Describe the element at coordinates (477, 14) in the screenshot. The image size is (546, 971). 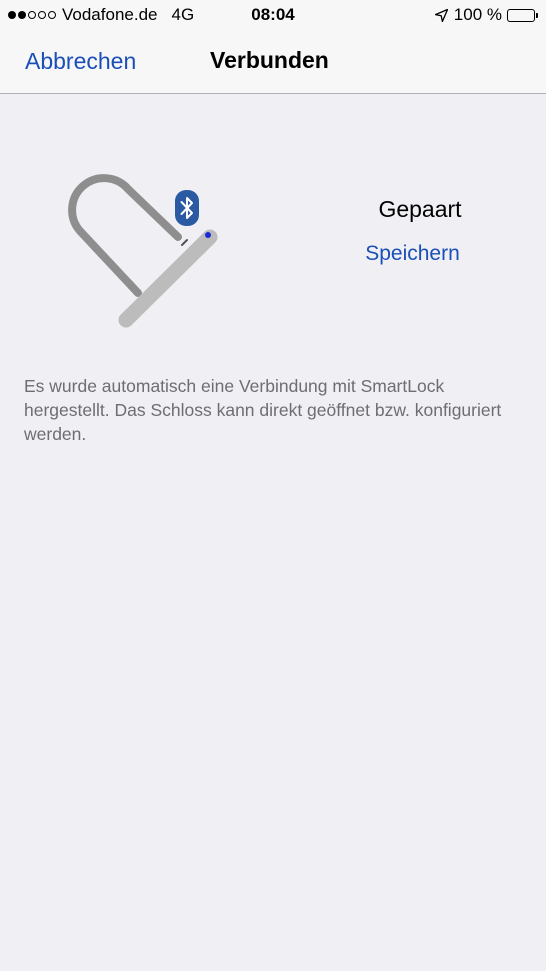
I see `battery-percentage: 100 %` at that location.